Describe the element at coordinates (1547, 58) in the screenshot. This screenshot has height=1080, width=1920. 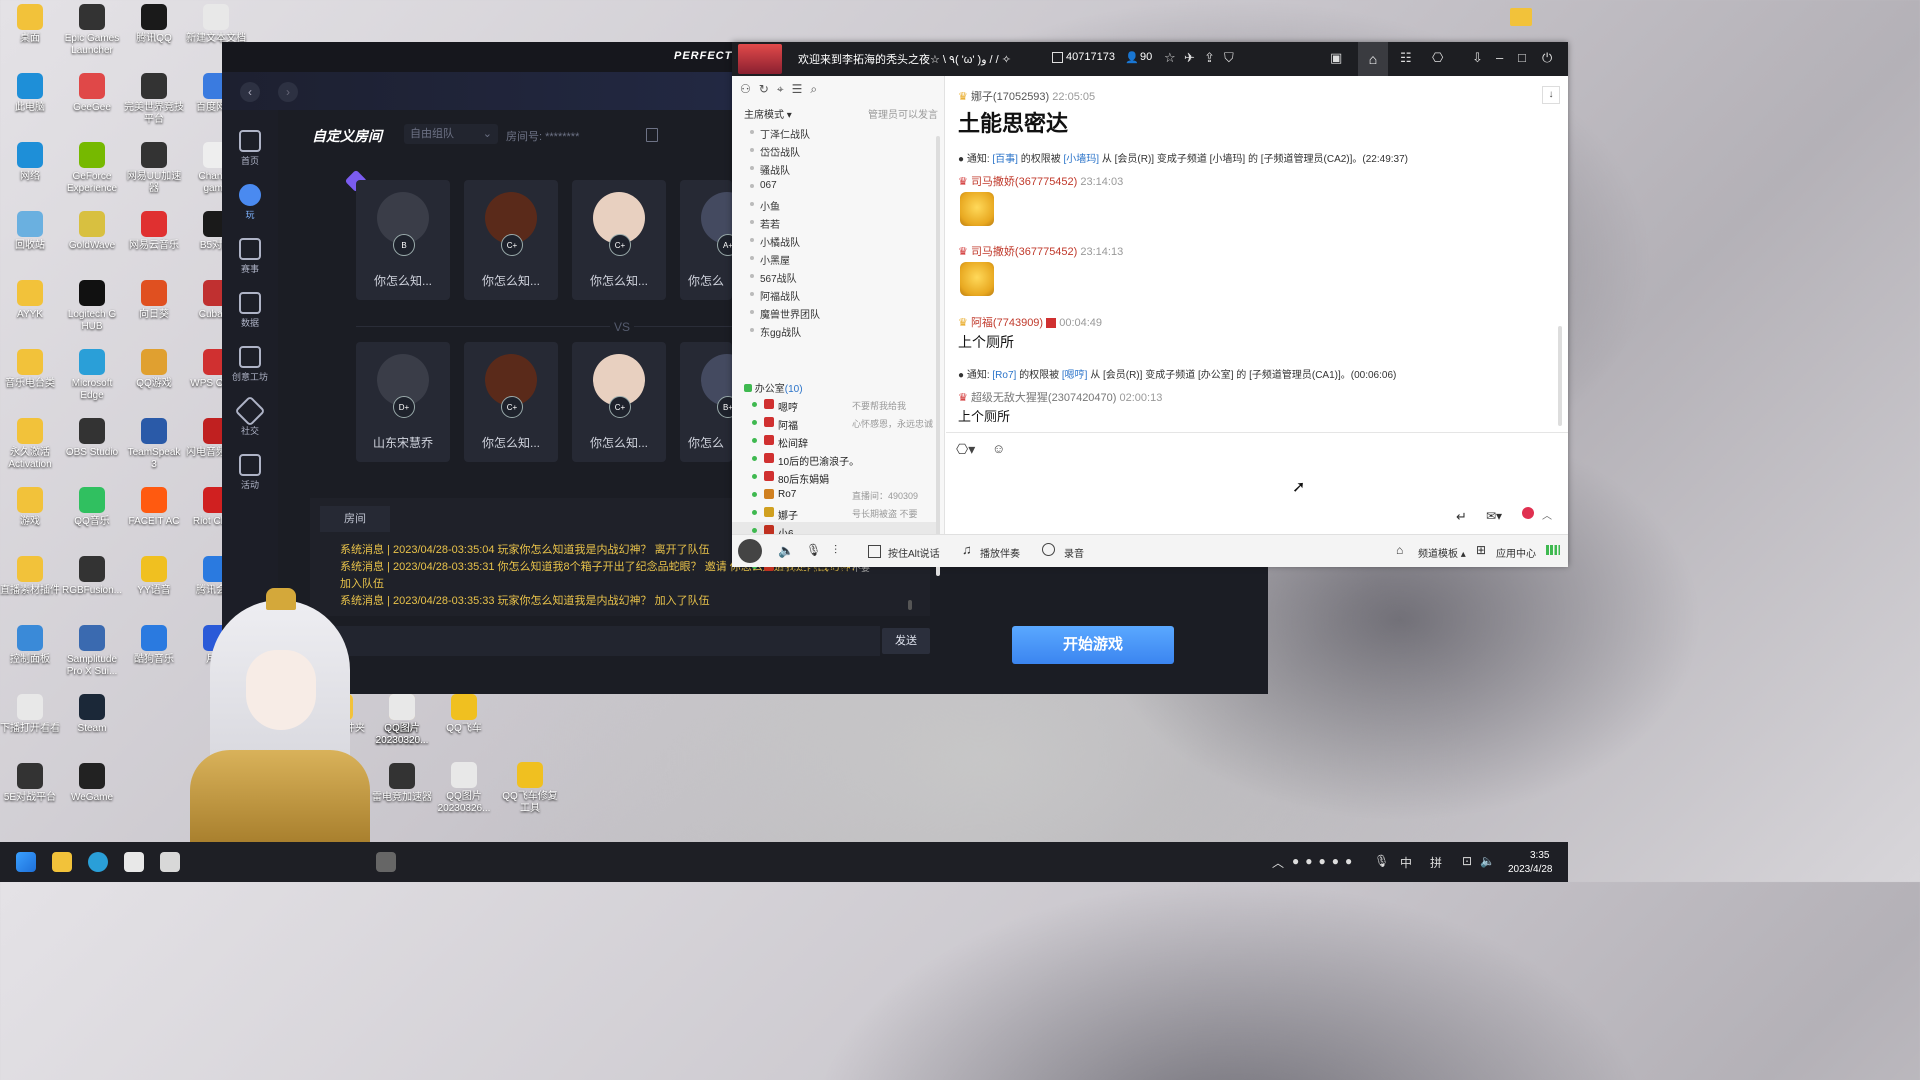
I see `close-icon: ⏻` at that location.